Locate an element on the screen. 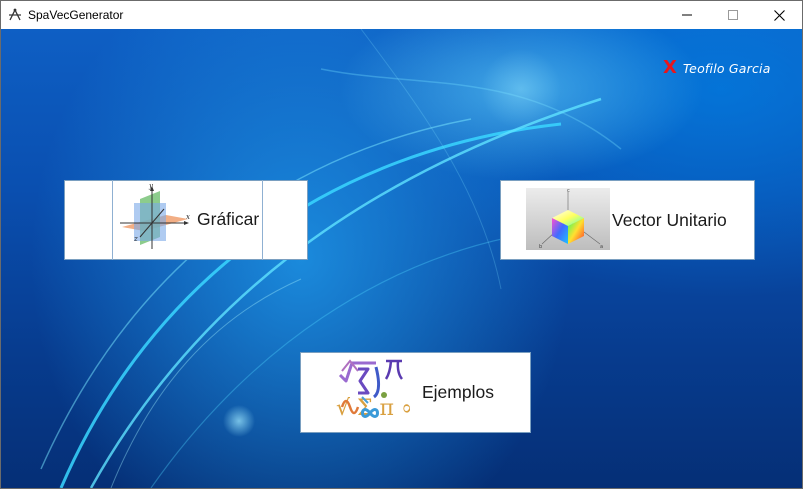  maximize-button is located at coordinates (733, 15).